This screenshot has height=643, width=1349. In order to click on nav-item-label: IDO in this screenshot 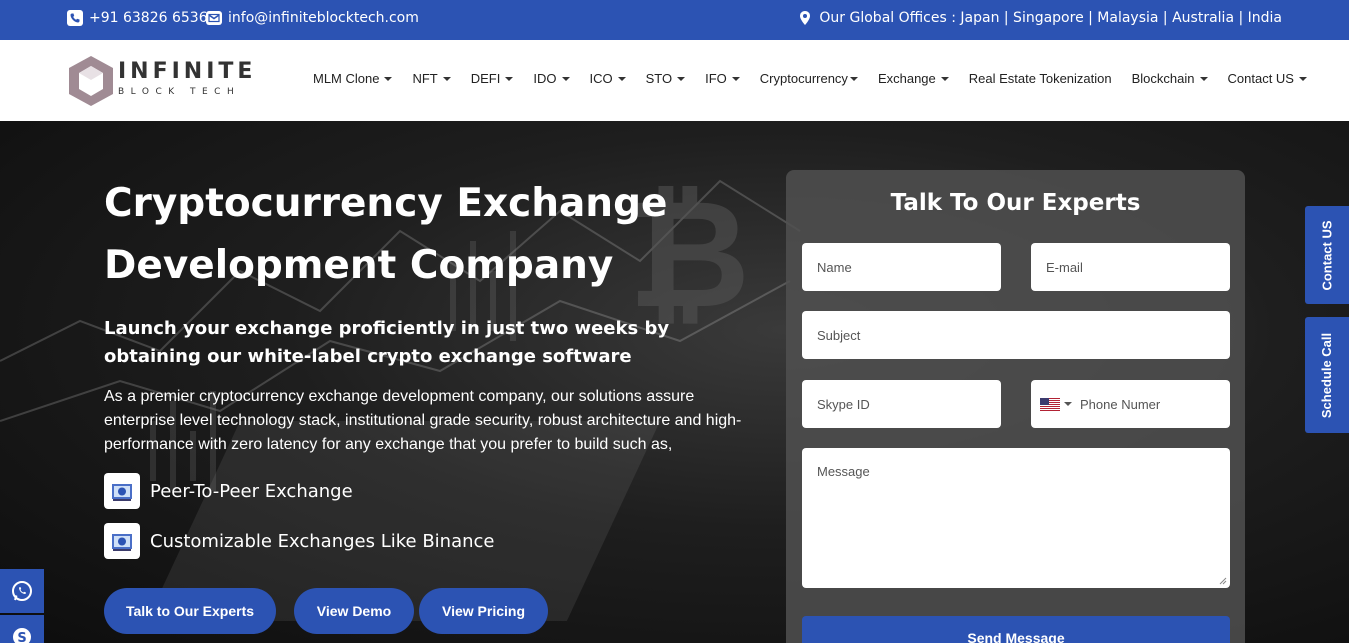, I will do `click(545, 78)`.